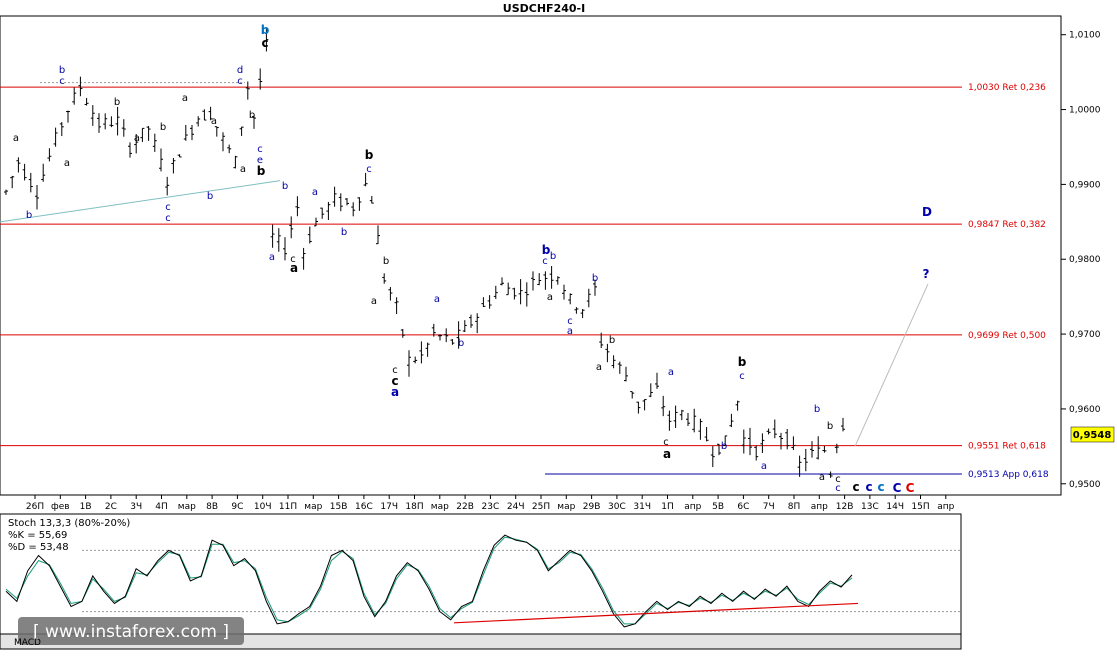  I want to click on x-tick-label: 10Ч, so click(263, 507).